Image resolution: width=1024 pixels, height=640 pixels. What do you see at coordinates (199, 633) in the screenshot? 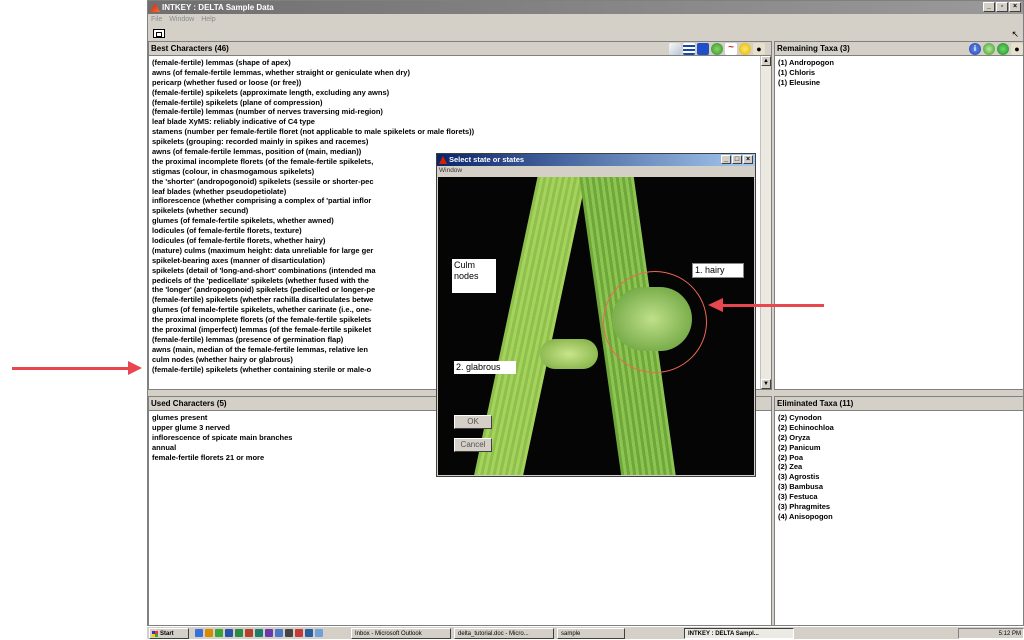
I see `ie-icon` at bounding box center [199, 633].